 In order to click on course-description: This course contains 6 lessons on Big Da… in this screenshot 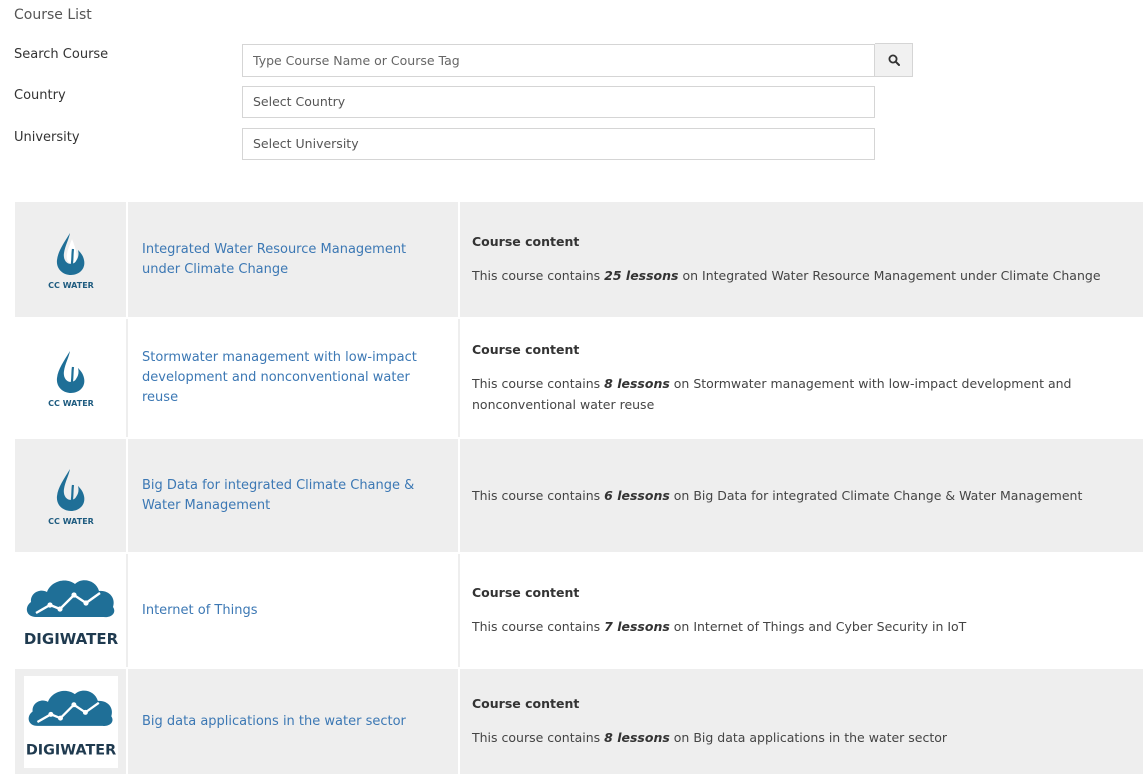, I will do `click(777, 495)`.